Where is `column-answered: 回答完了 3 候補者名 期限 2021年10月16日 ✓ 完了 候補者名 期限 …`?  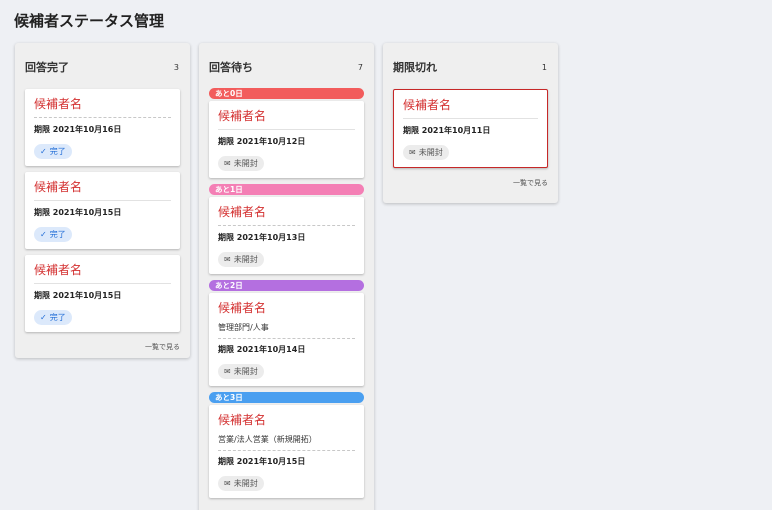
column-answered: 回答完了 3 候補者名 期限 2021年10月16日 ✓ 完了 候補者名 期限 … is located at coordinates (102, 200).